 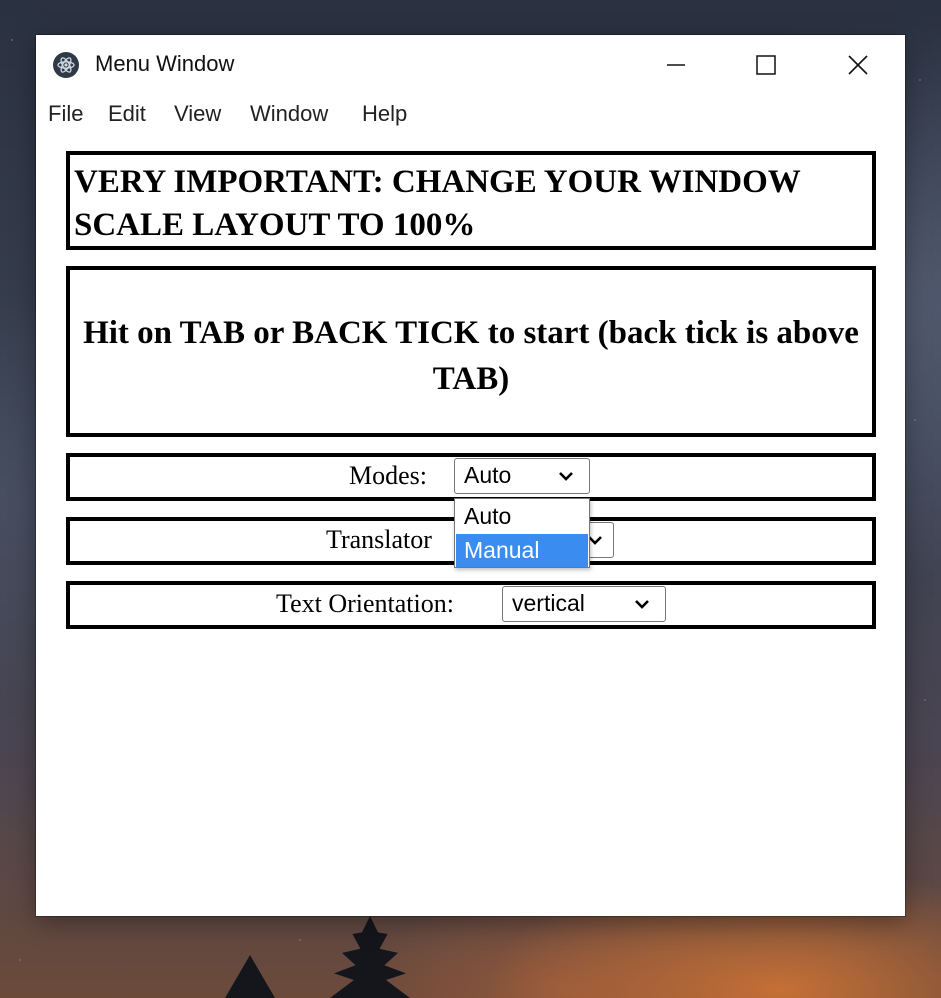 I want to click on menu-file: File, so click(x=65, y=114).